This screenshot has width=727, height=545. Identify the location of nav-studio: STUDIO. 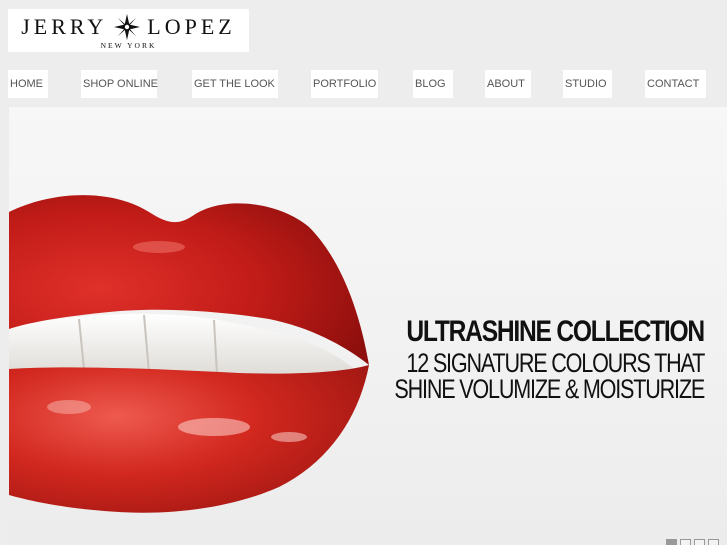
(587, 84).